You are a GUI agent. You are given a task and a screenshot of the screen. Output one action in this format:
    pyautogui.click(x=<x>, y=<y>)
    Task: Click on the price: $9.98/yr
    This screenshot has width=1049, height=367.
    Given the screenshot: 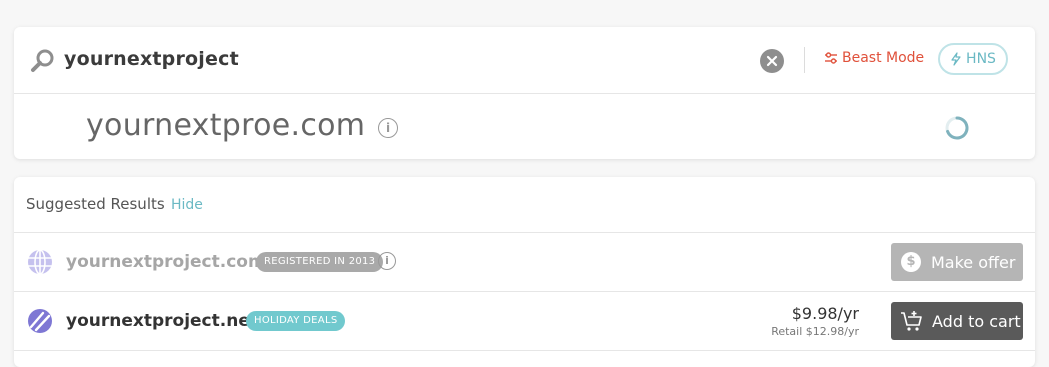 What is the action you would take?
    pyautogui.click(x=825, y=313)
    